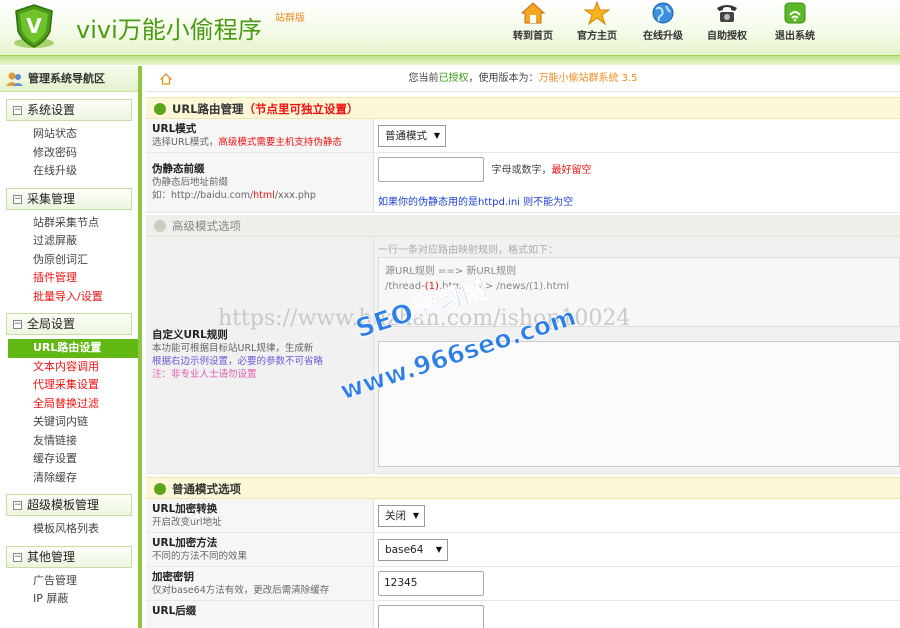 The height and width of the screenshot is (628, 900). Describe the element at coordinates (523, 108) in the screenshot. I see `section-url-route: URL路由管理（节点里可独立设置）` at that location.